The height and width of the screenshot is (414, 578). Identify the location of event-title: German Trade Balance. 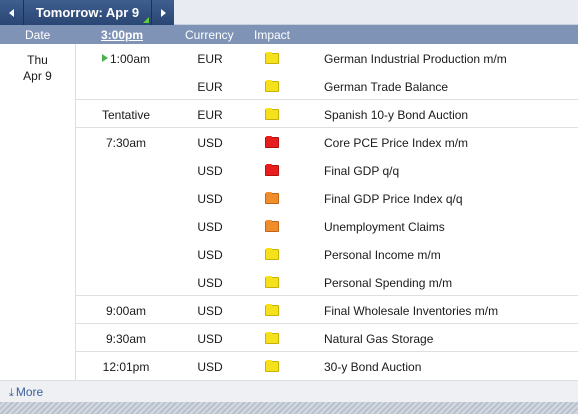
(386, 87).